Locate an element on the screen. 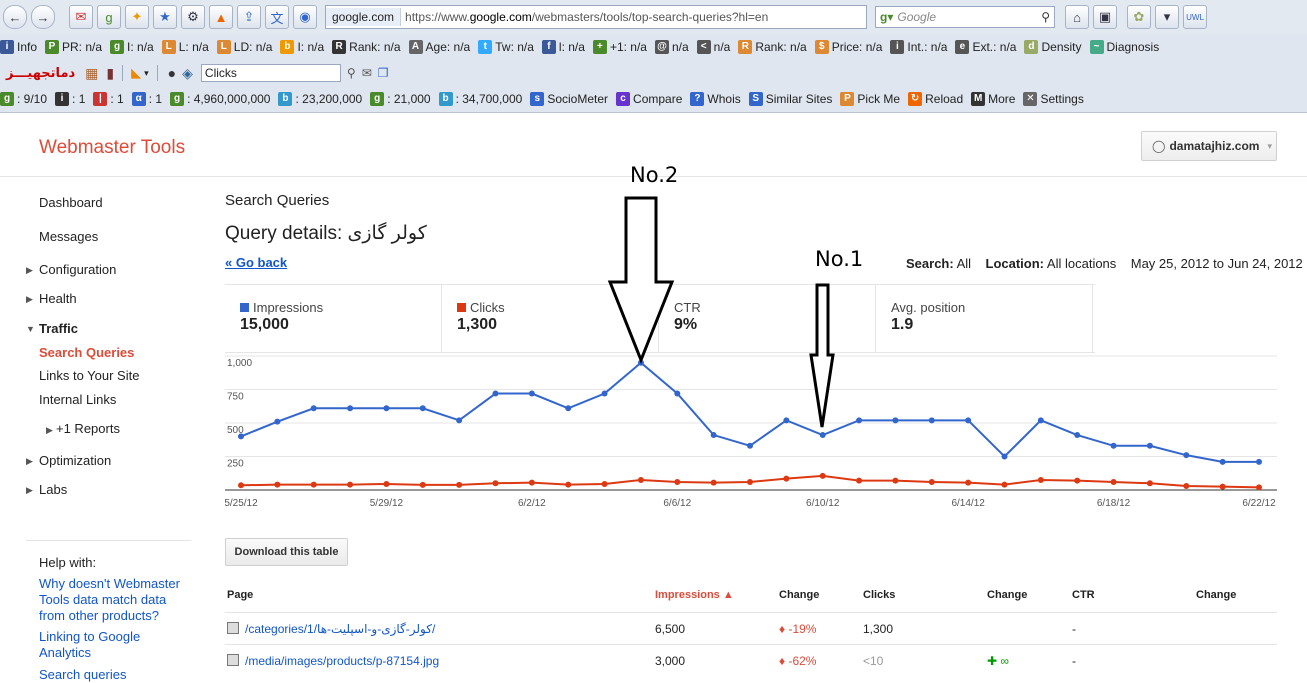 This screenshot has width=1307, height=683. seoquake-item: |: 1 is located at coordinates (108, 99).